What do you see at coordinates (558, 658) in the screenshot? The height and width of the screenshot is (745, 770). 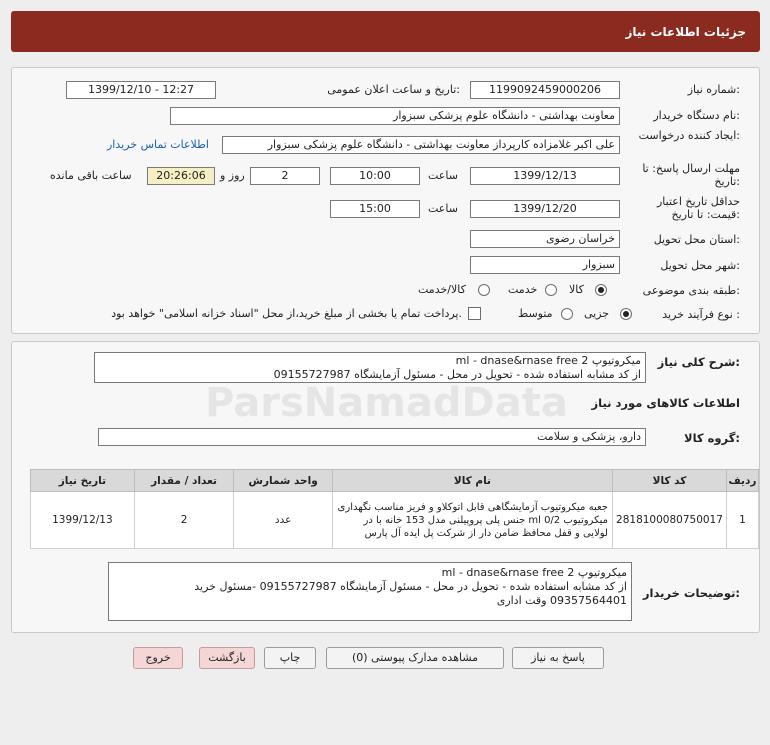 I see `reply-button: پاسخ به نیاز` at bounding box center [558, 658].